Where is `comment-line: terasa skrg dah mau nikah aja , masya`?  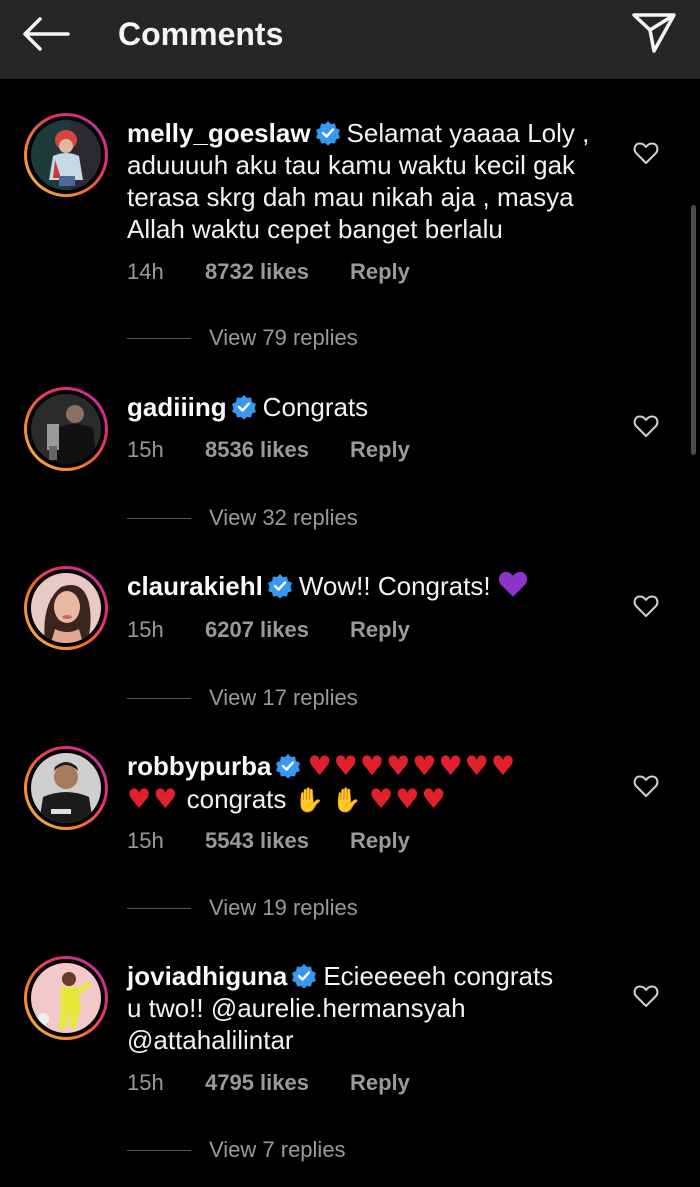 comment-line: terasa skrg dah mau nikah aja , masya is located at coordinates (350, 197).